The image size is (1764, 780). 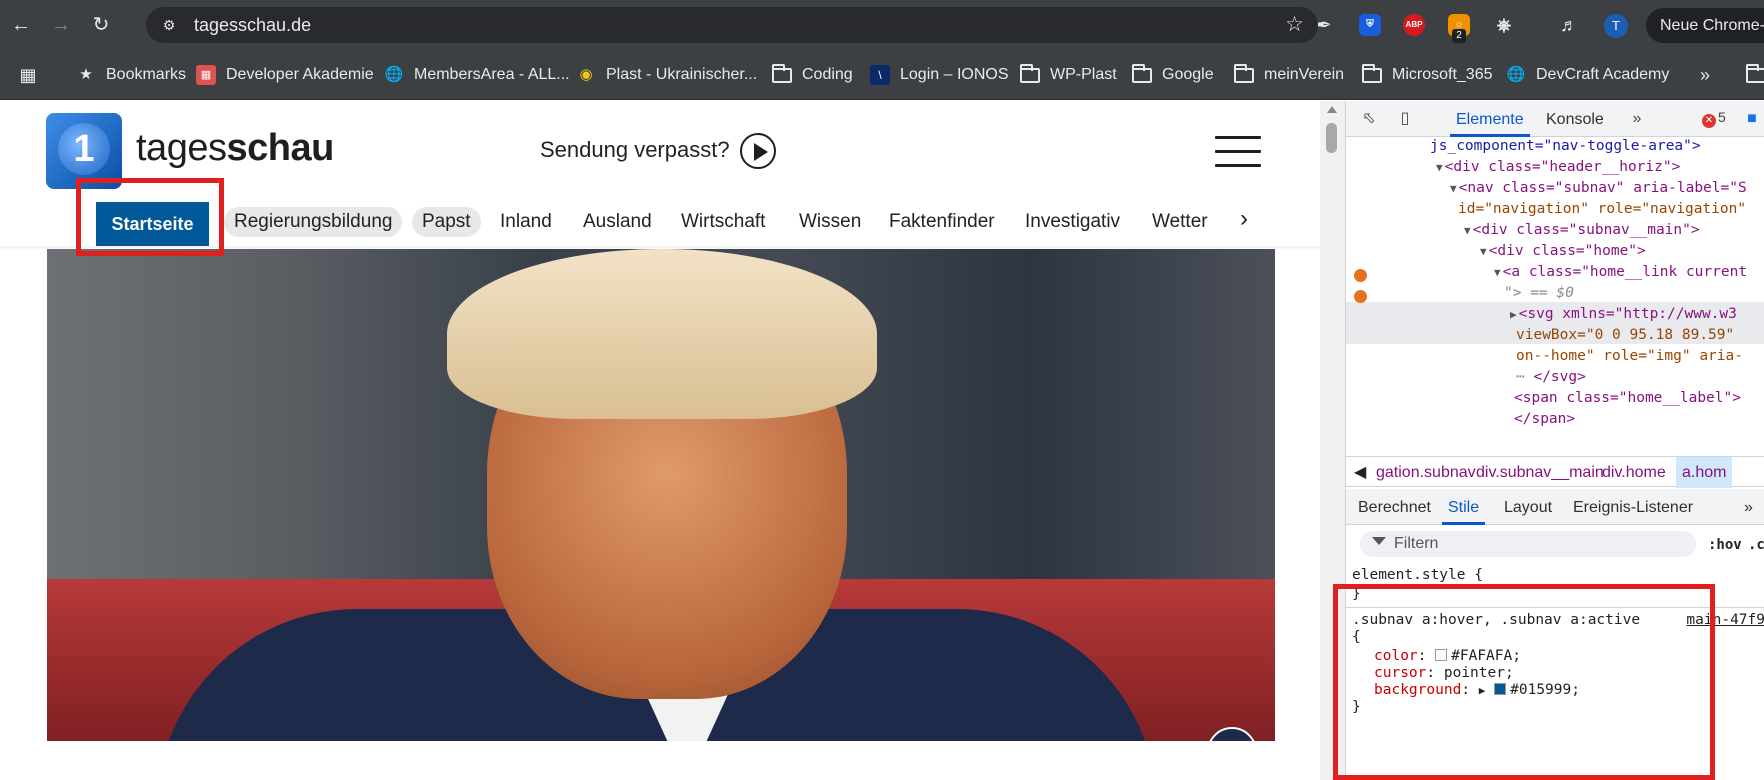 What do you see at coordinates (1714, 118) in the screenshot?
I see `error-count-badge: ✕ 5` at bounding box center [1714, 118].